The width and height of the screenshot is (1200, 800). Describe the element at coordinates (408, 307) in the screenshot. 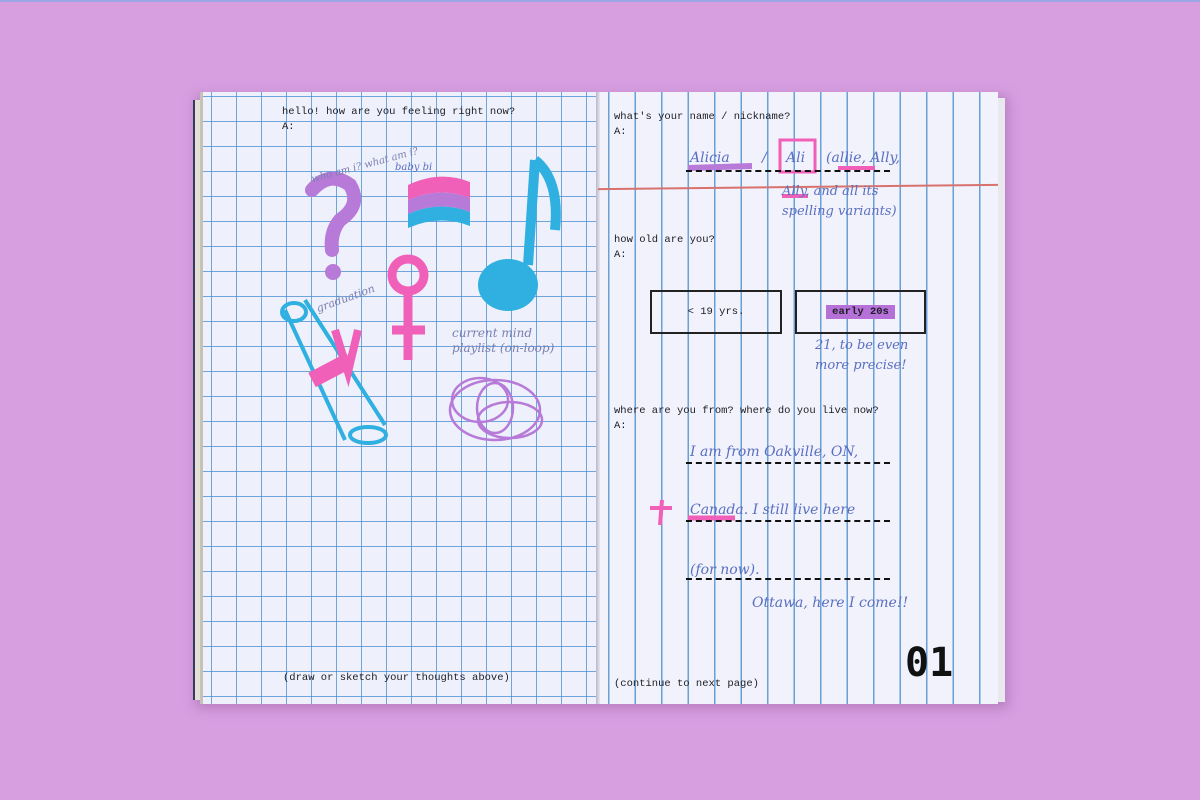

I see `female-symbol-doodle` at that location.